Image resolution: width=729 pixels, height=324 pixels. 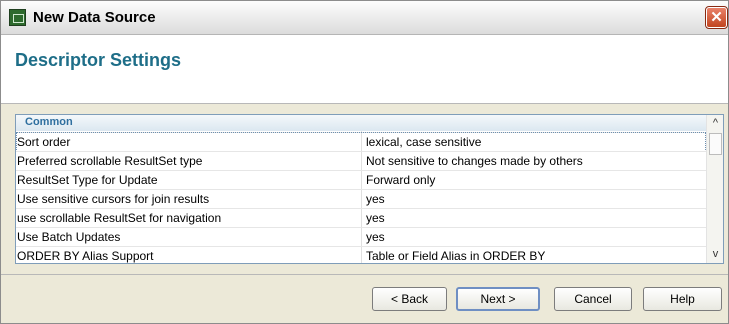 I want to click on next-button: Next >, so click(x=498, y=299).